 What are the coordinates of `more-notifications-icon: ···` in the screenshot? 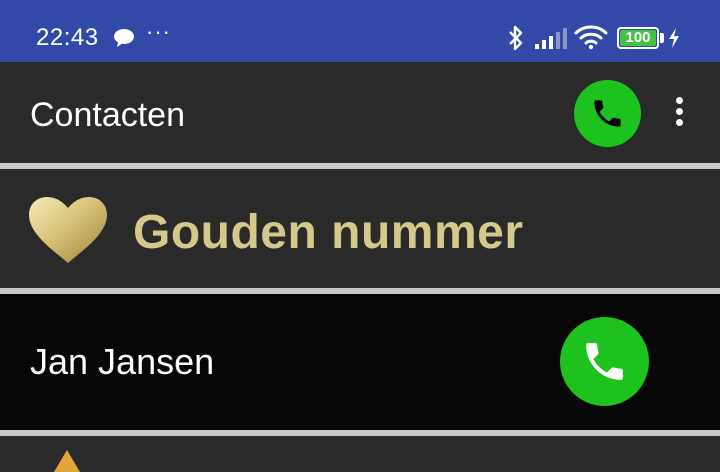 It's located at (158, 31).